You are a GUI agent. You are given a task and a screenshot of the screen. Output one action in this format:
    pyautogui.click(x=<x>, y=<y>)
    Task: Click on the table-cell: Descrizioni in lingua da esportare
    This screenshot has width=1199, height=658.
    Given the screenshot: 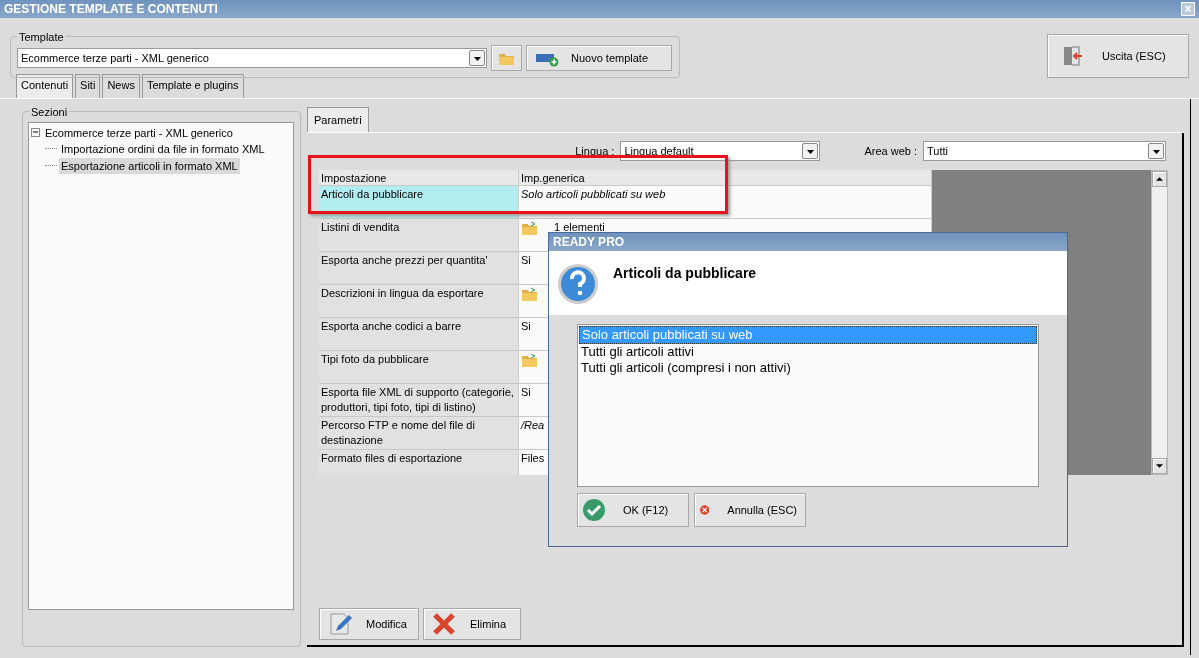 What is the action you would take?
    pyautogui.click(x=419, y=301)
    